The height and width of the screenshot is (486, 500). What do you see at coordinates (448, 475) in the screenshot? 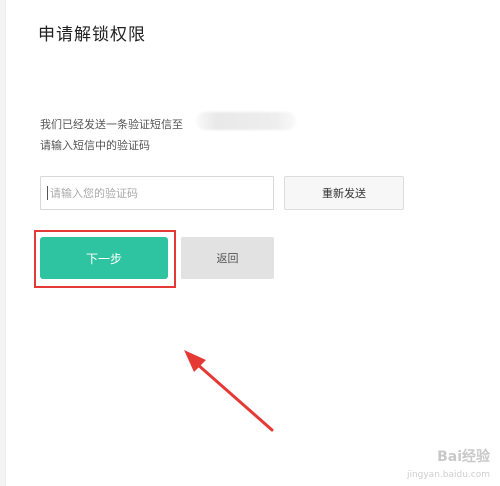
I see `watermark-url: jingyan.baidu.com` at bounding box center [448, 475].